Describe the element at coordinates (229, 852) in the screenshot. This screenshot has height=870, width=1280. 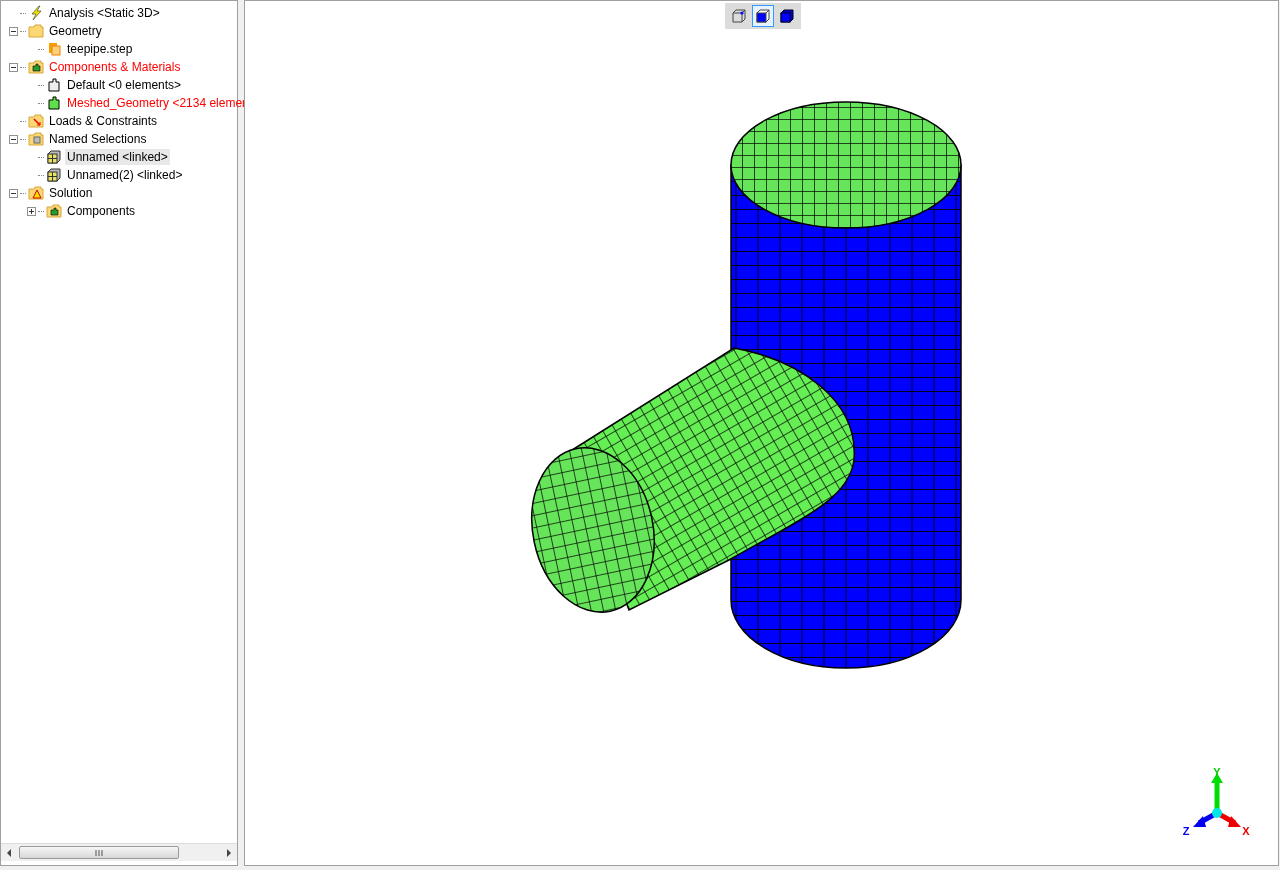
I see `scroll-right-icon` at that location.